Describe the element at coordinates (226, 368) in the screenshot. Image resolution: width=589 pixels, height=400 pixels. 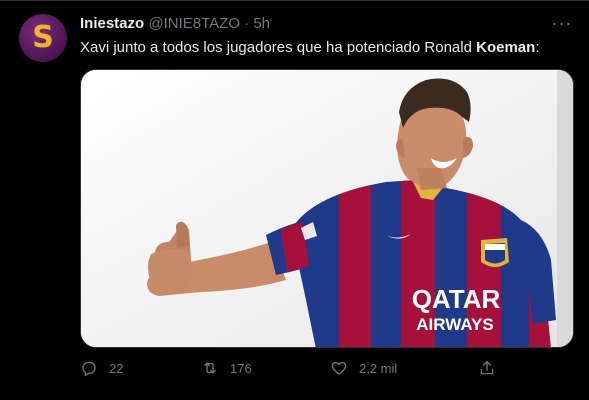
I see `retweet-button: 176` at that location.